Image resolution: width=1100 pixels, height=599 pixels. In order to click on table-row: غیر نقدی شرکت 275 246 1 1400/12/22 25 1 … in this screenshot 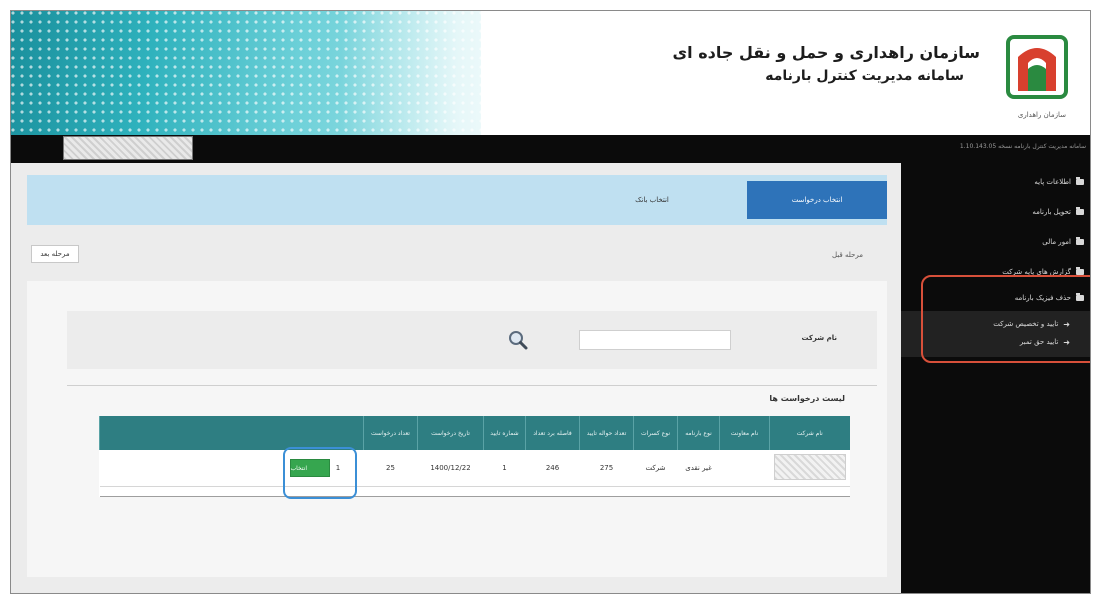, I will do `click(474, 468)`.